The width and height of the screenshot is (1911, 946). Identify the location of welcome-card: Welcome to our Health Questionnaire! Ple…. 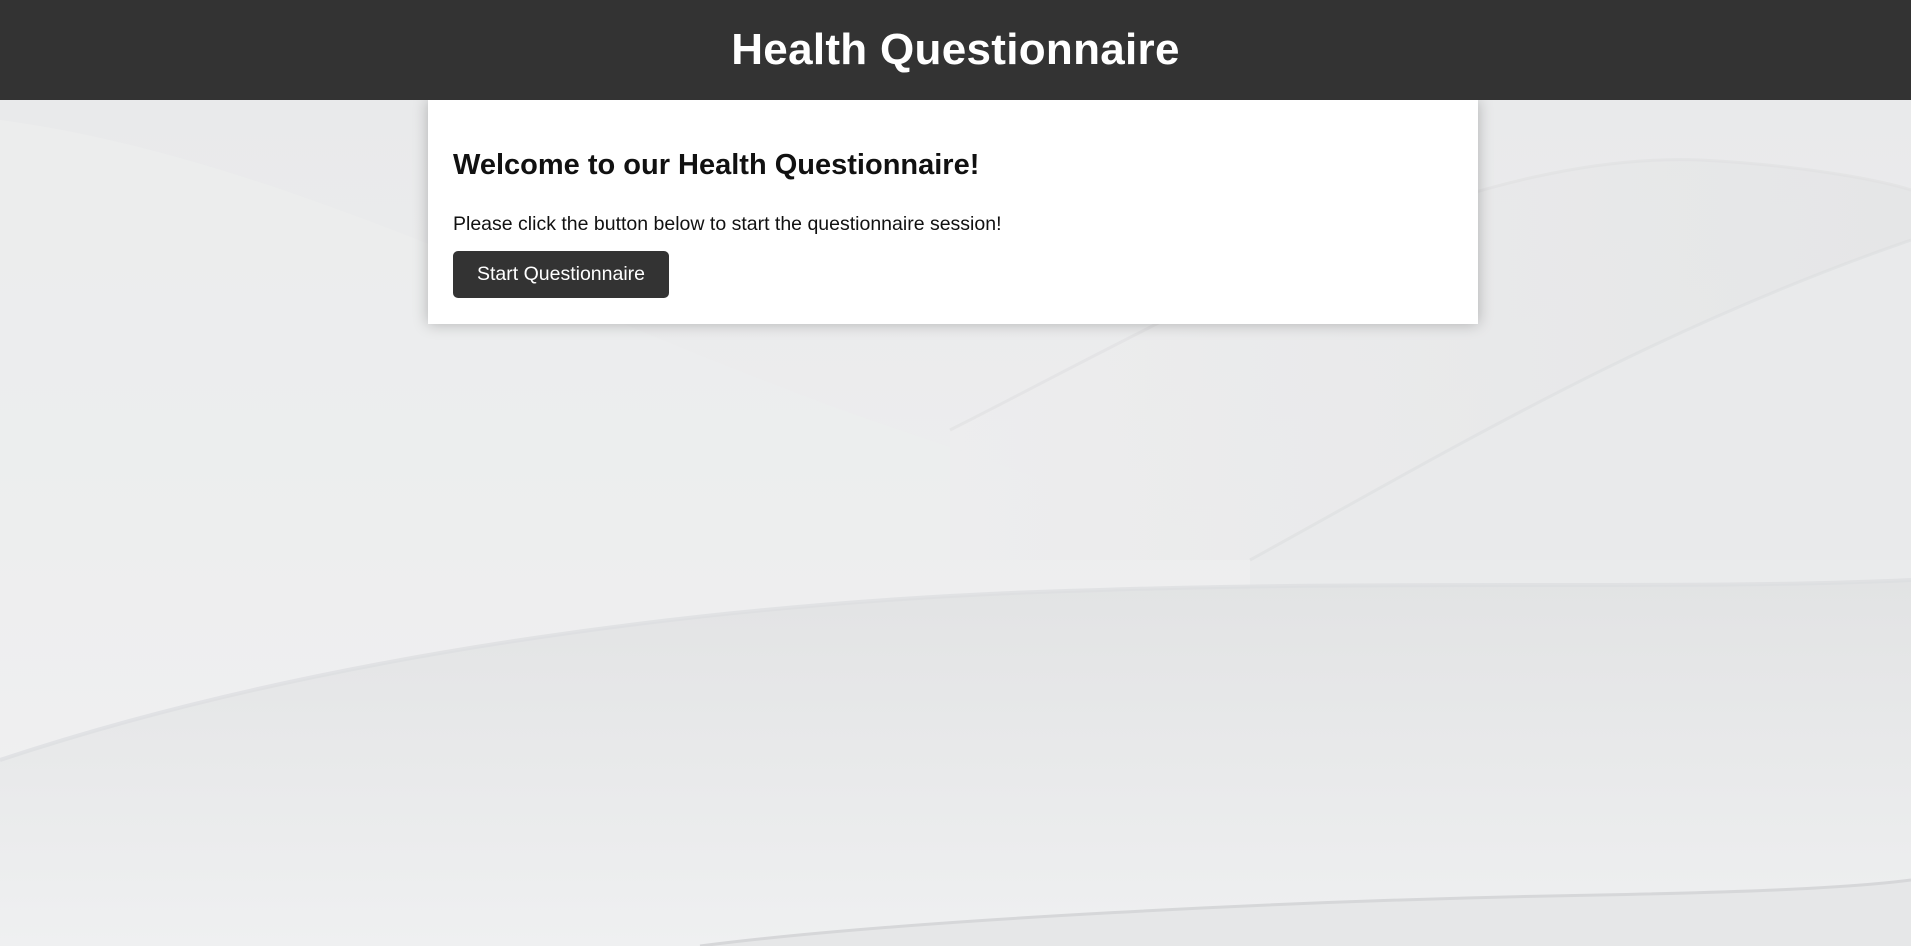
(953, 212).